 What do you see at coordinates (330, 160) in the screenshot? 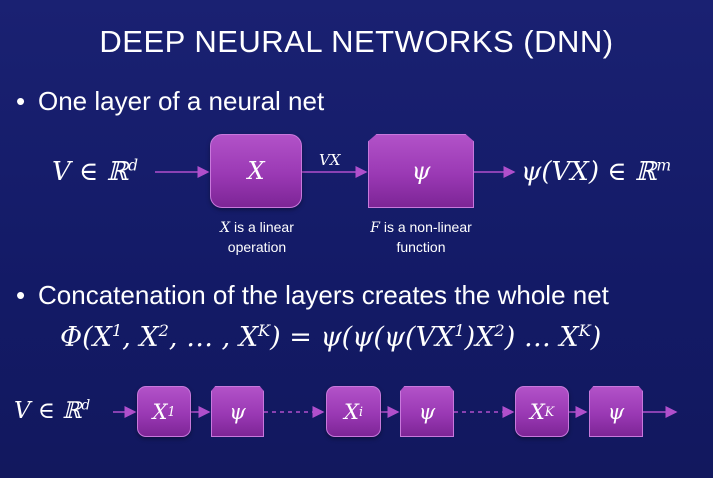
I see `edge-label-vx: VX` at bounding box center [330, 160].